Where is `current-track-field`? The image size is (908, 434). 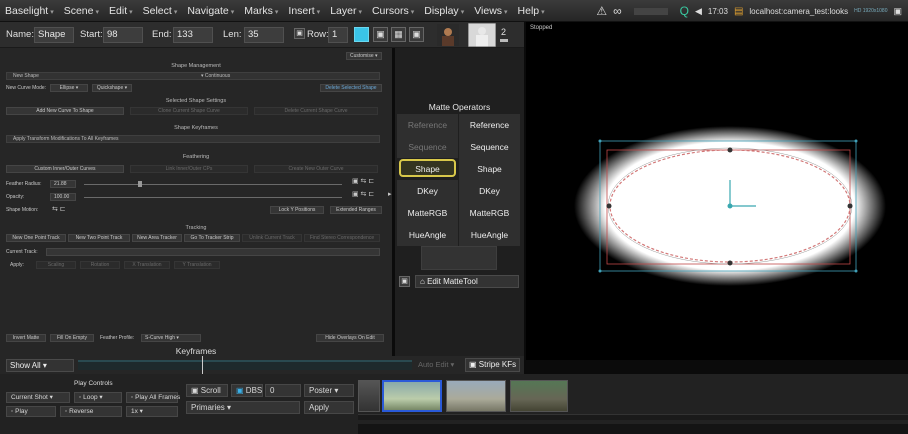 current-track-field is located at coordinates (213, 252).